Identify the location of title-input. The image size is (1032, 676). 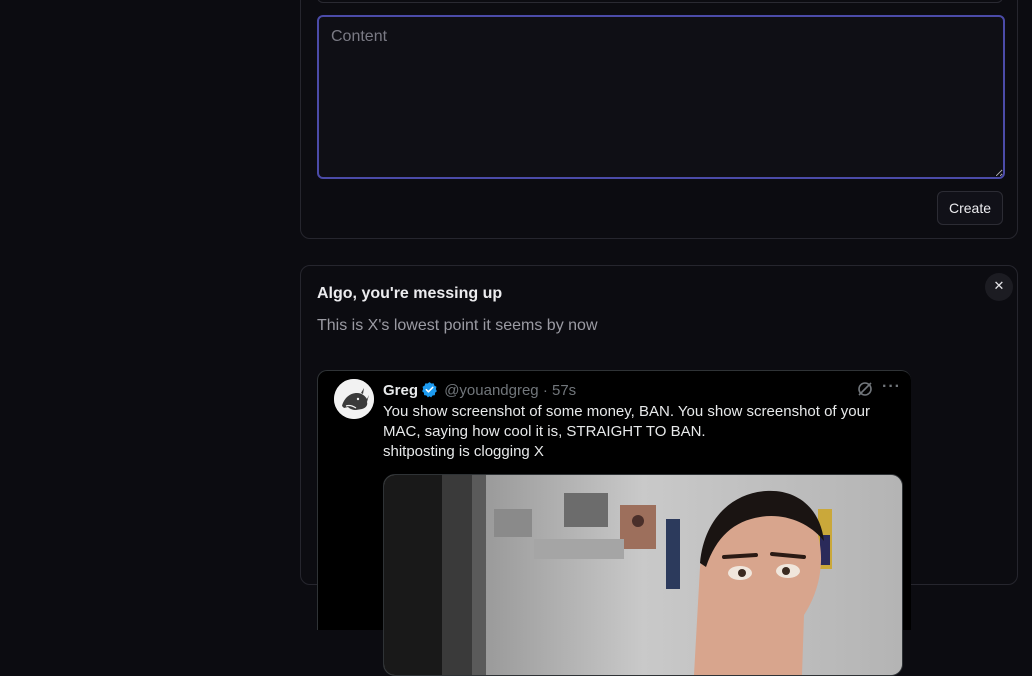
(660, 1).